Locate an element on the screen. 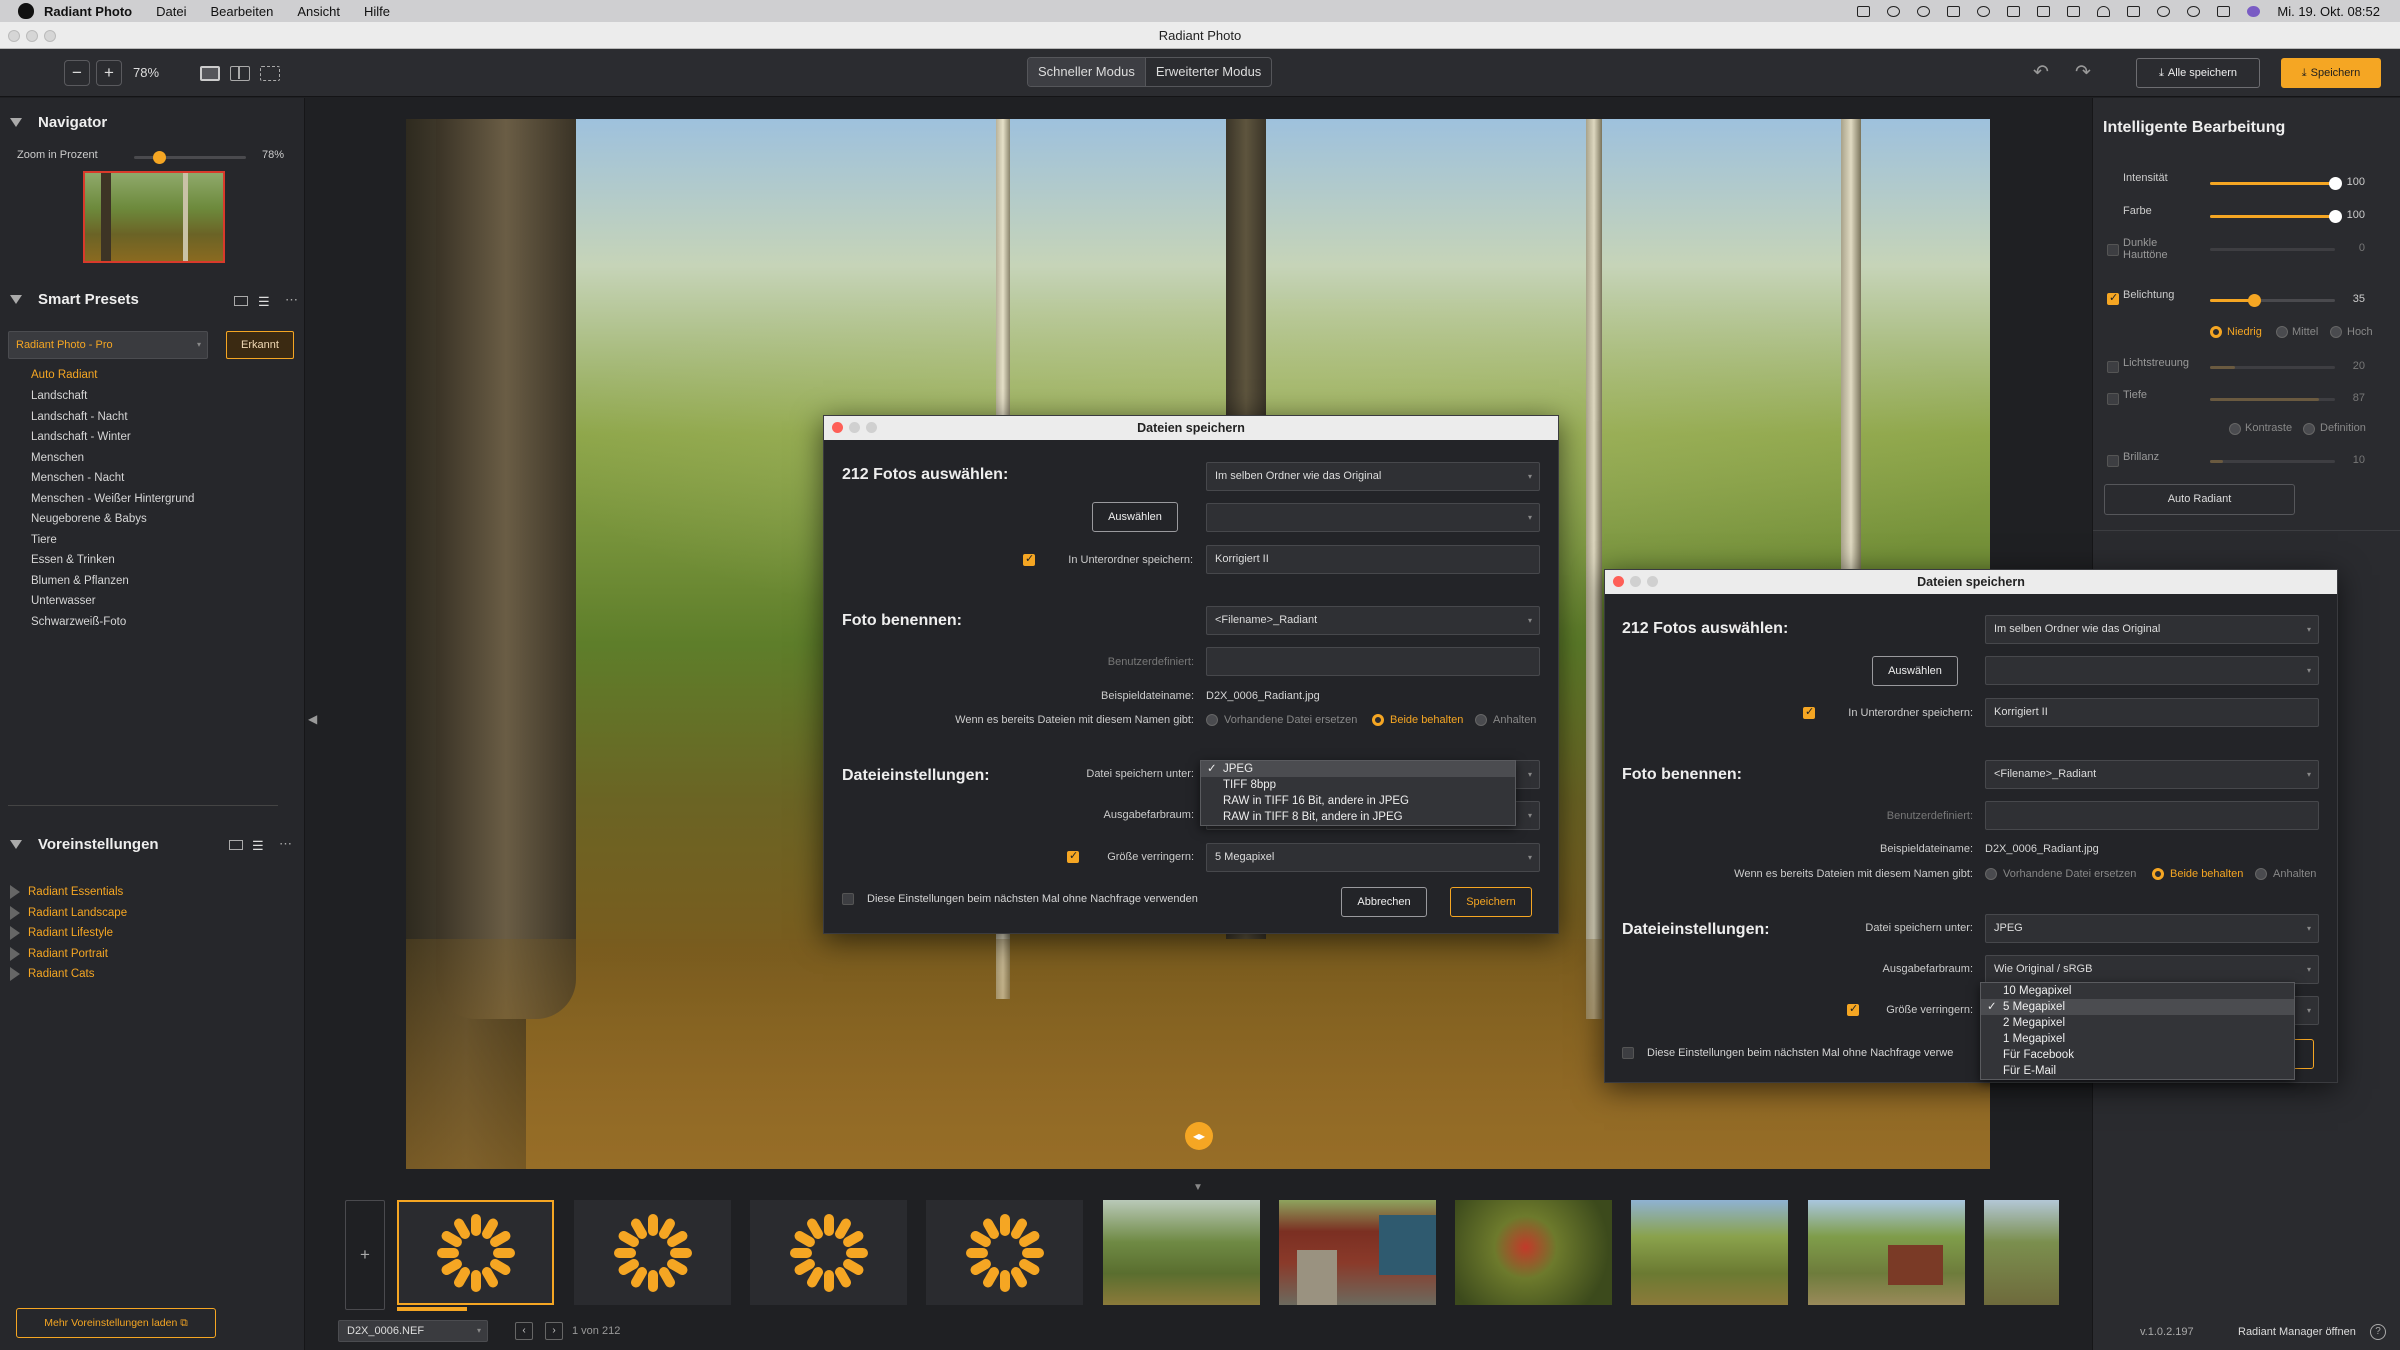  name-pattern-select: <Filename>_Radiant is located at coordinates (2152, 774).